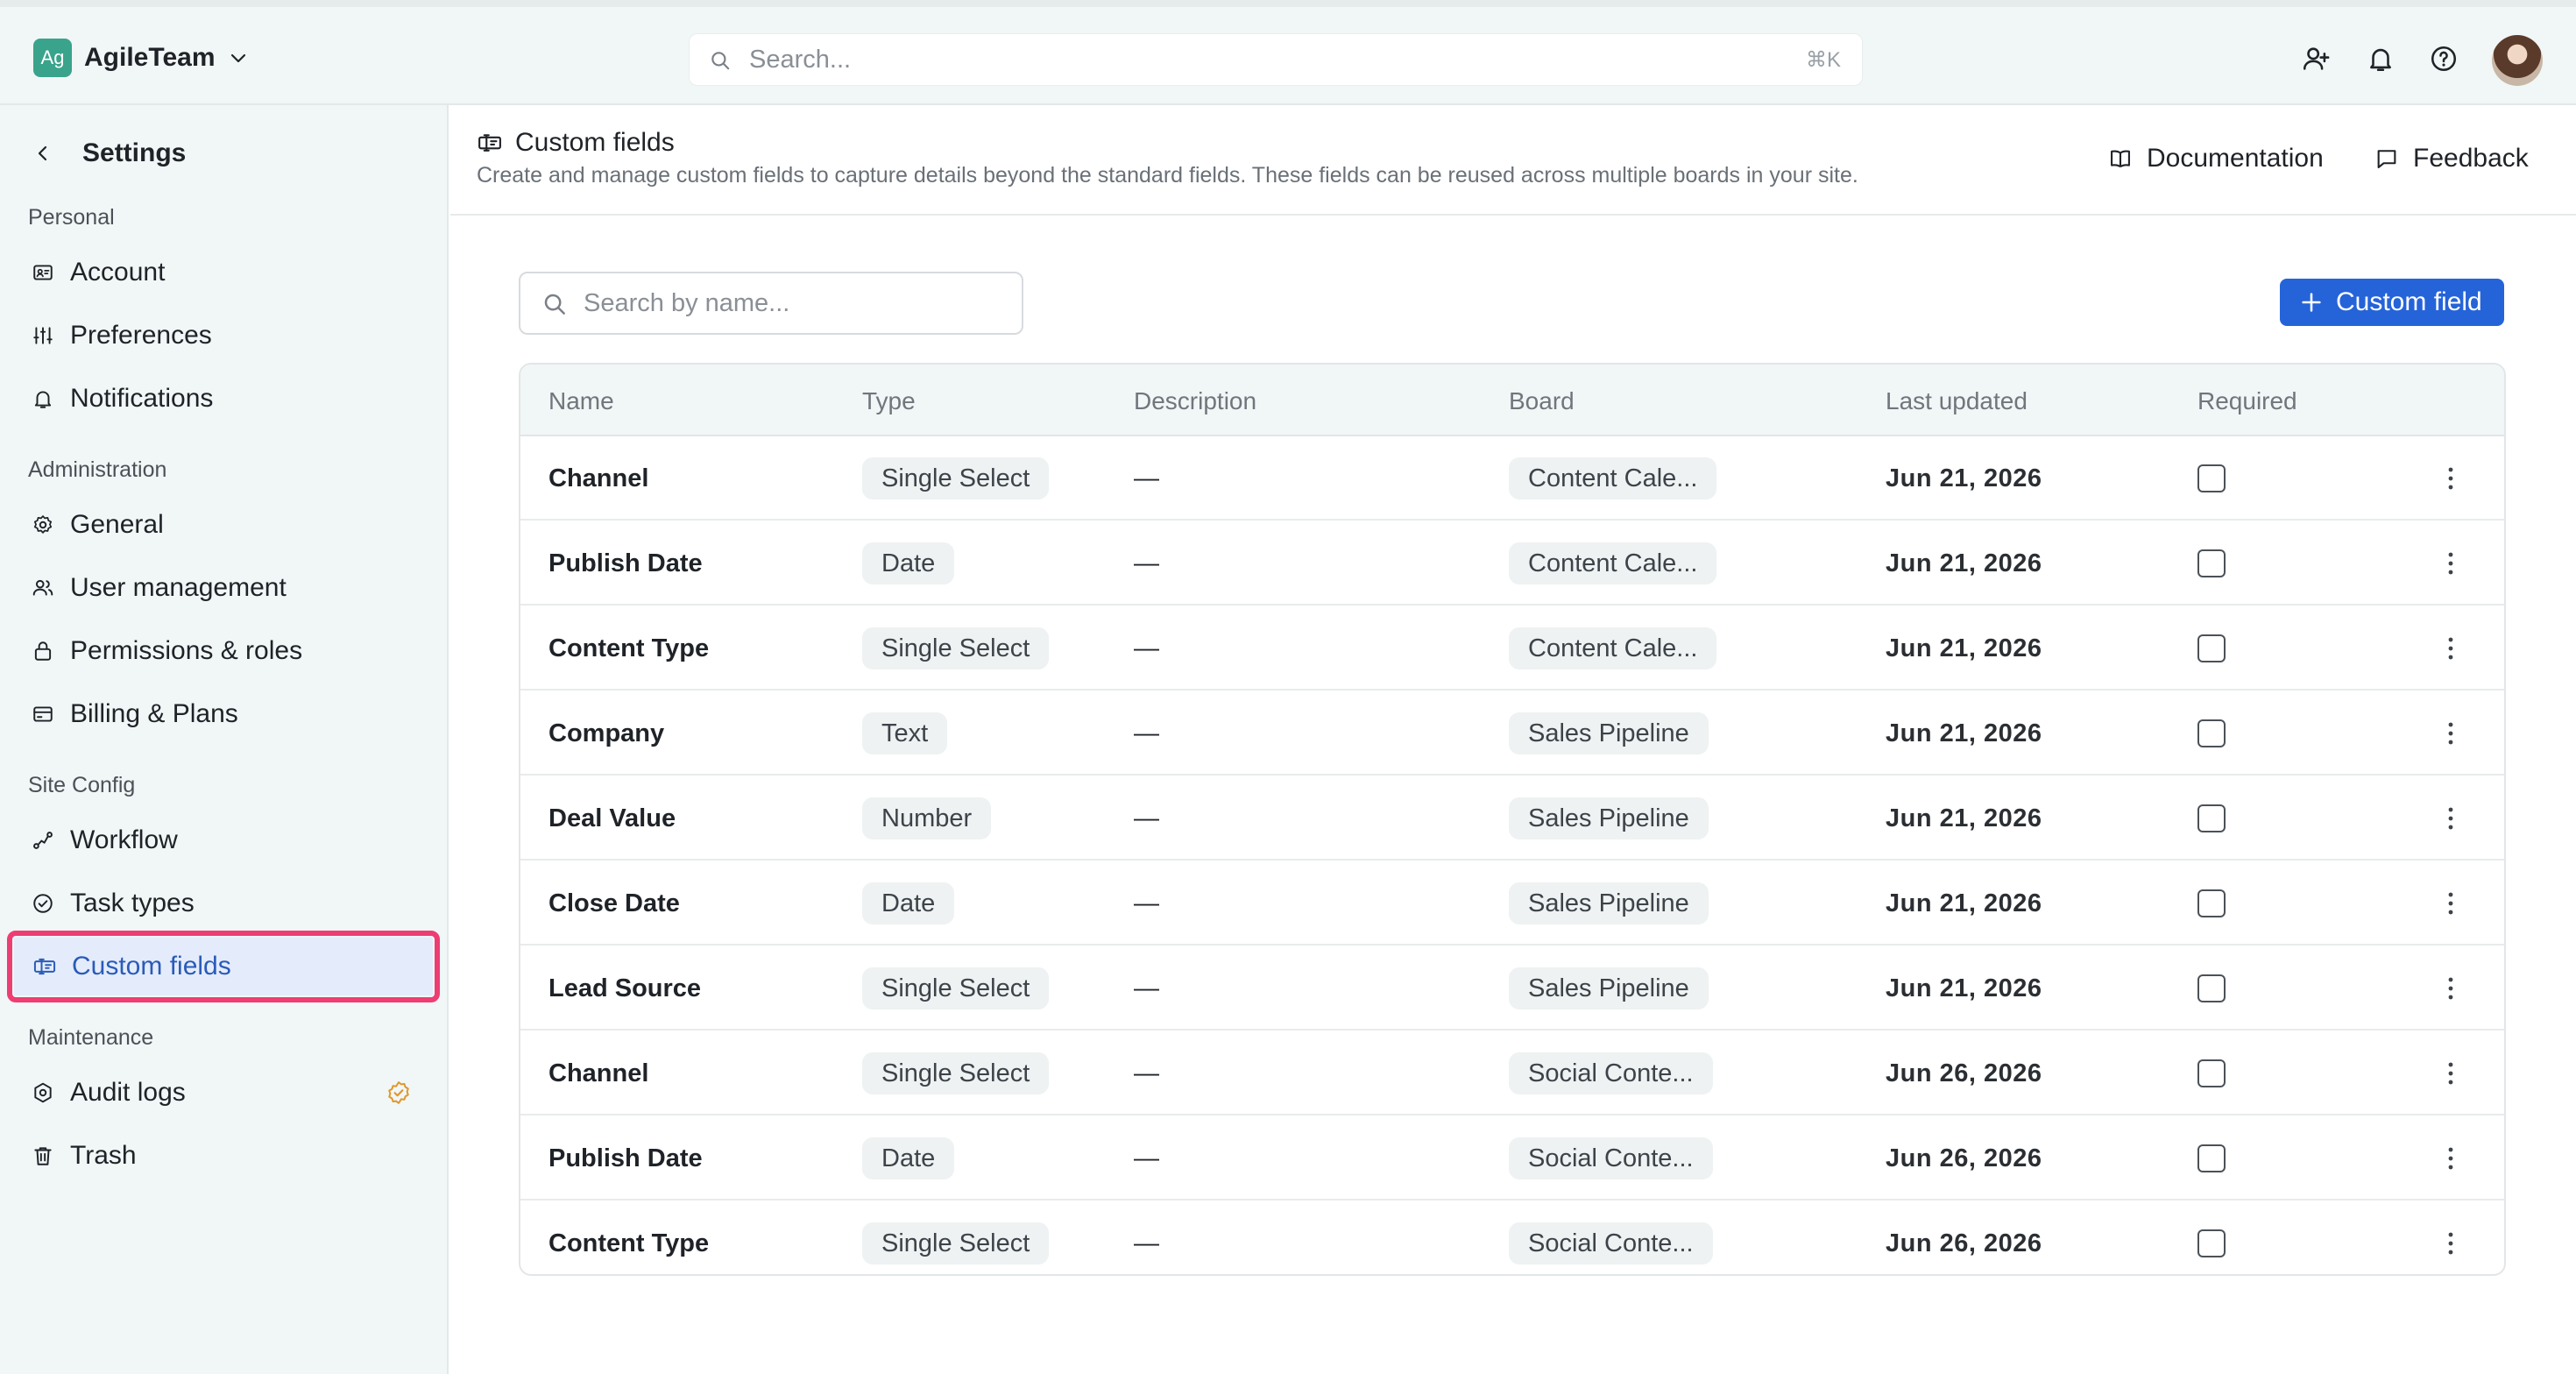  I want to click on sidebar-item-notifications: Notifications, so click(224, 399).